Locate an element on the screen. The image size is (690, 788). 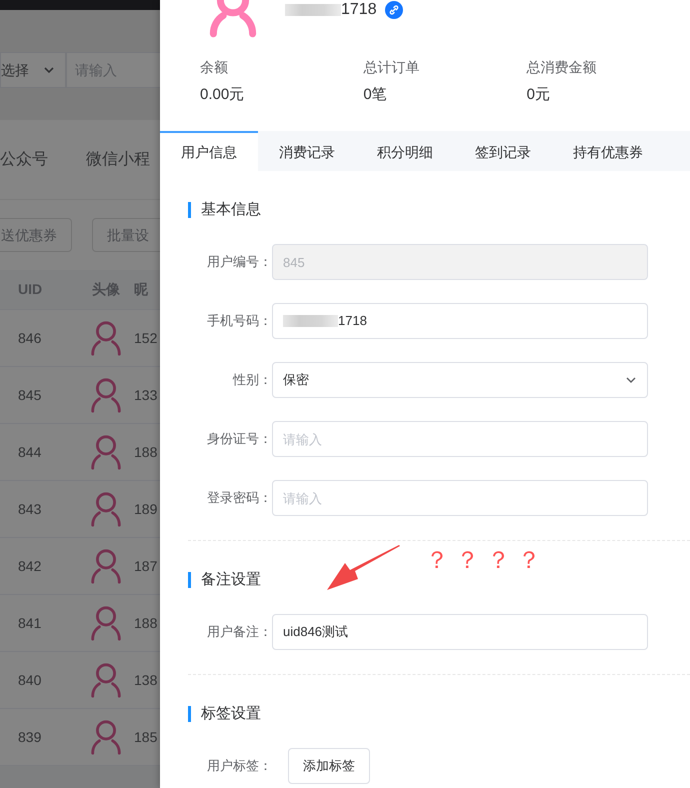
stat-value: 0元 is located at coordinates (538, 95).